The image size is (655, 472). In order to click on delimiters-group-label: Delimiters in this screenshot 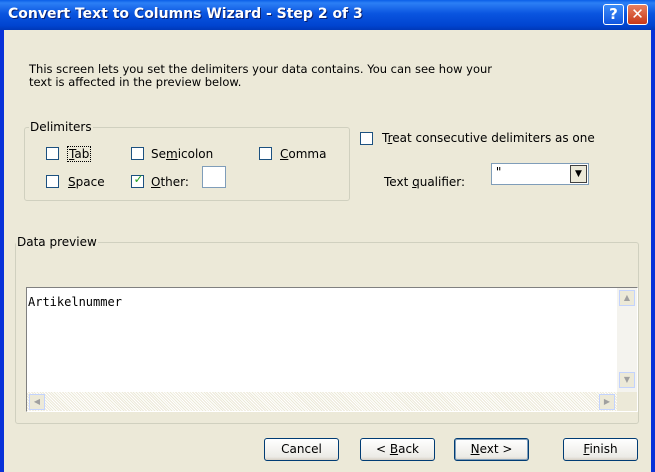, I will do `click(61, 127)`.